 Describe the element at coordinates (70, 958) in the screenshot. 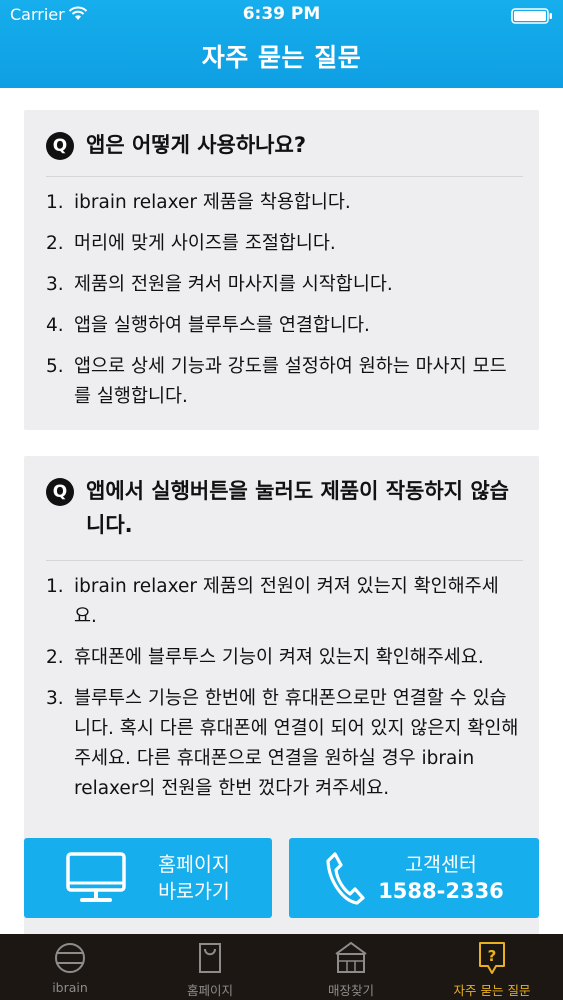

I see `ibrain-icon` at that location.